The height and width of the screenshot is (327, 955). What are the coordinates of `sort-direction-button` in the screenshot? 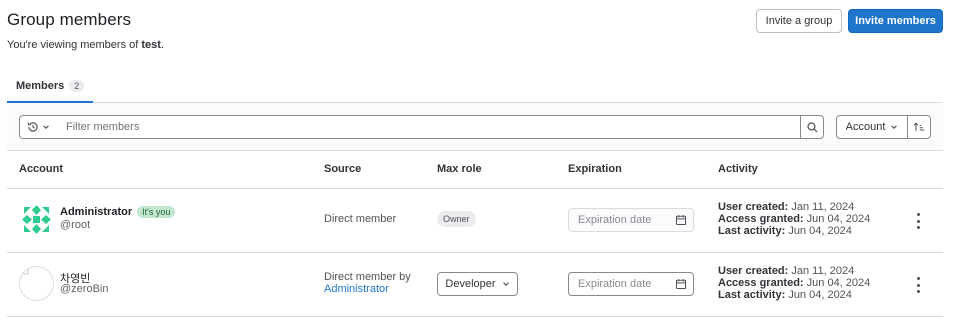 It's located at (919, 127).